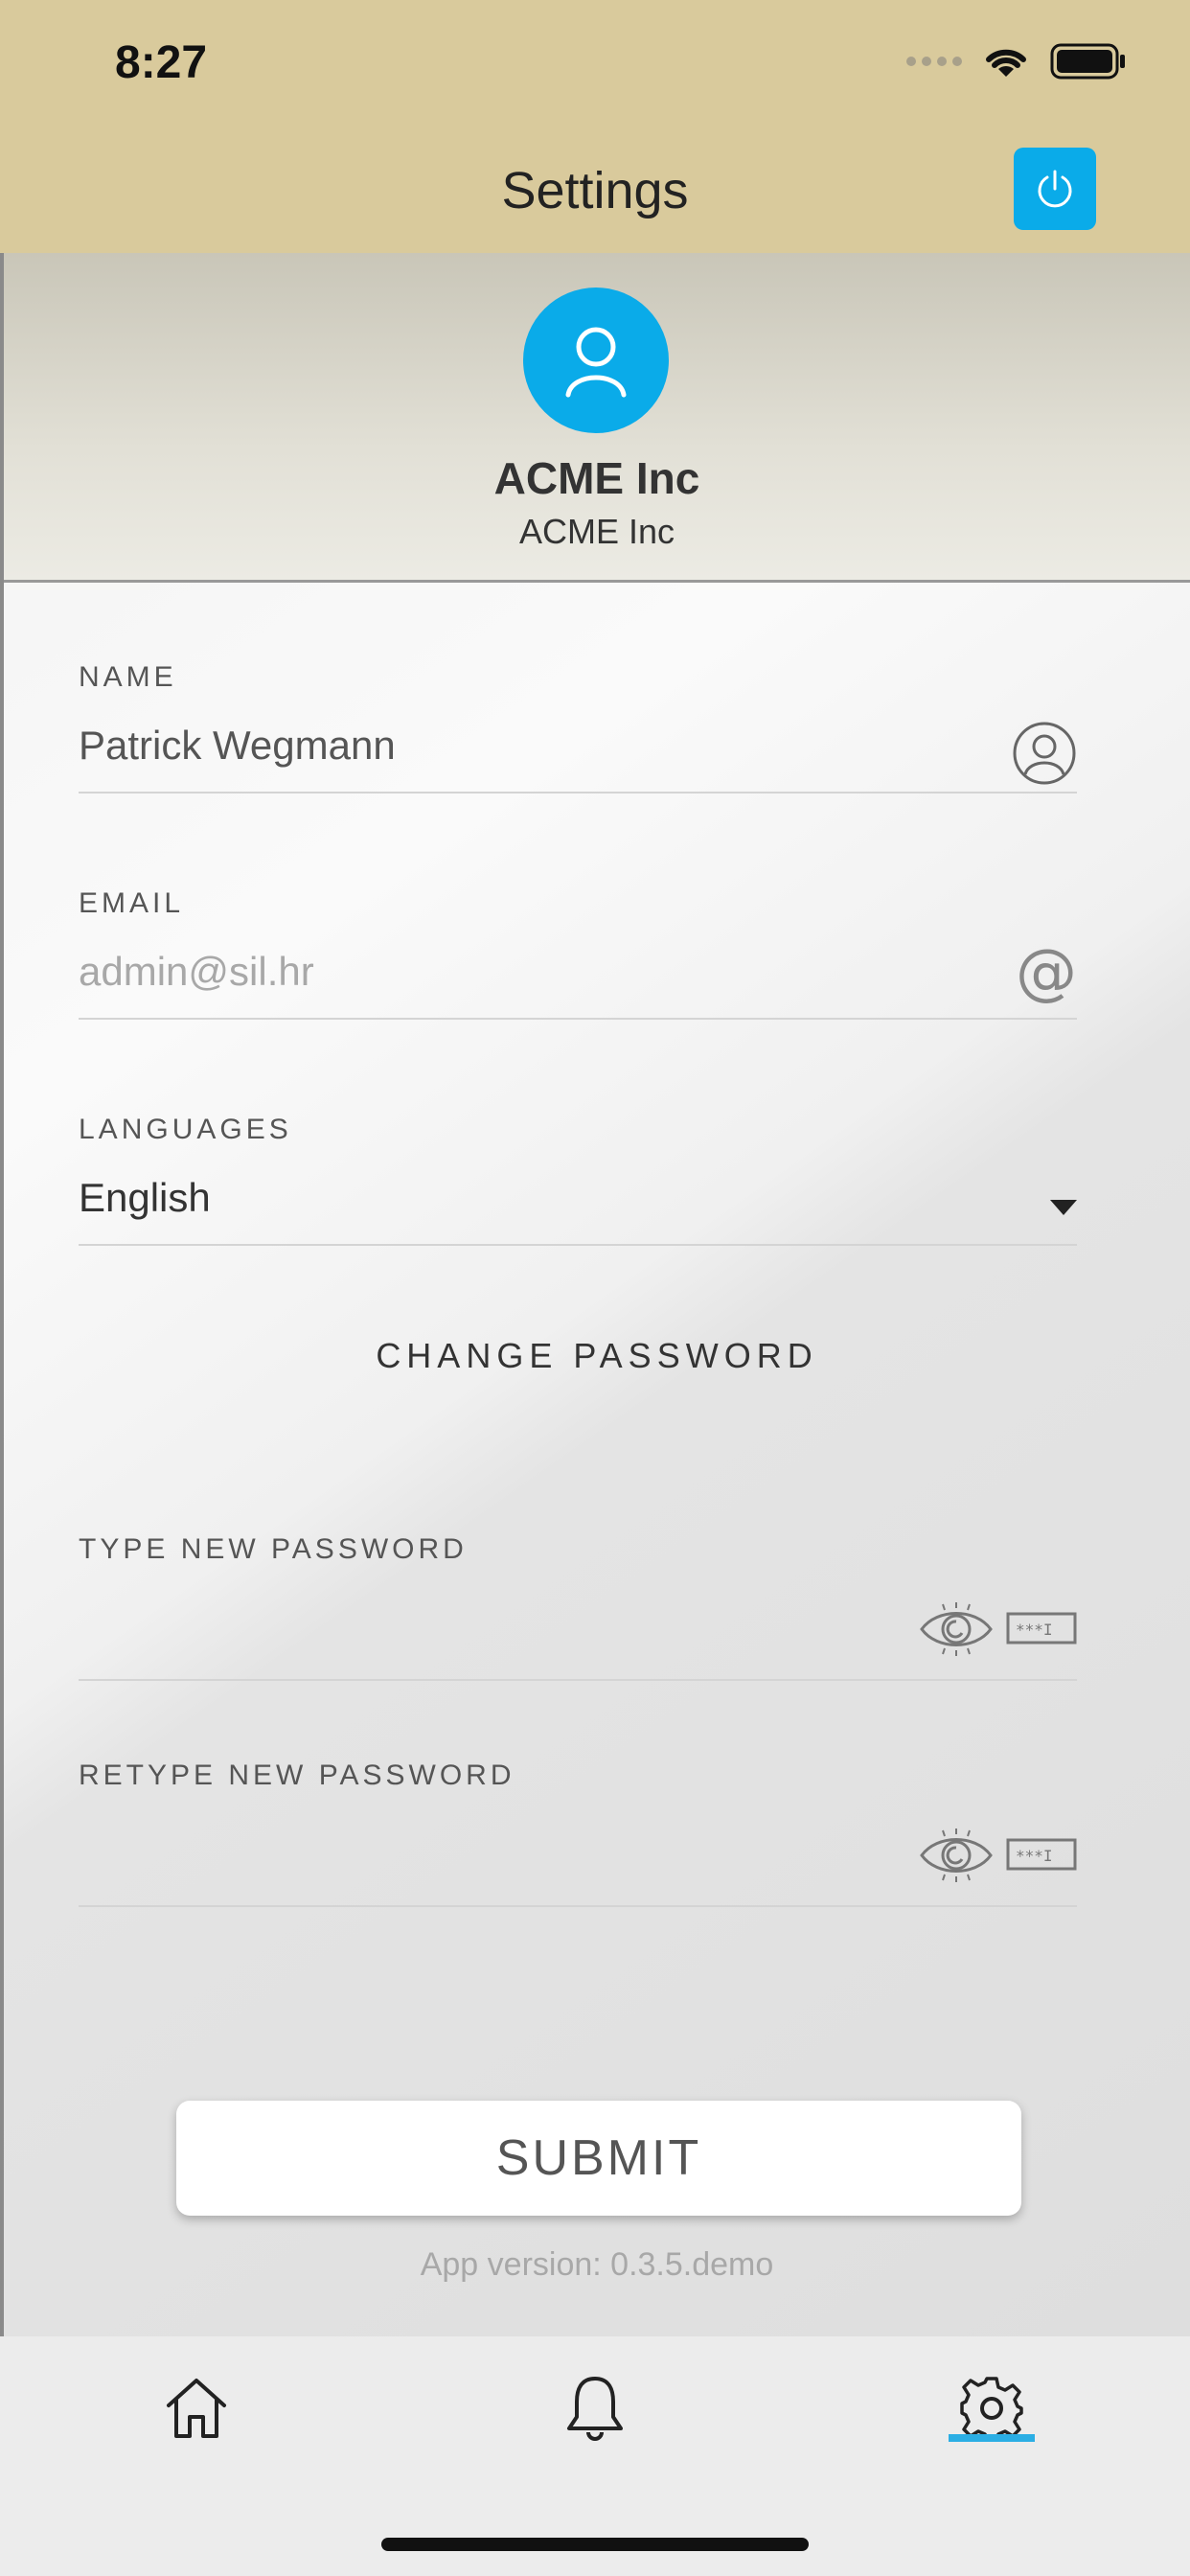 This screenshot has height=2576, width=1190. I want to click on at-icon: @, so click(1046, 972).